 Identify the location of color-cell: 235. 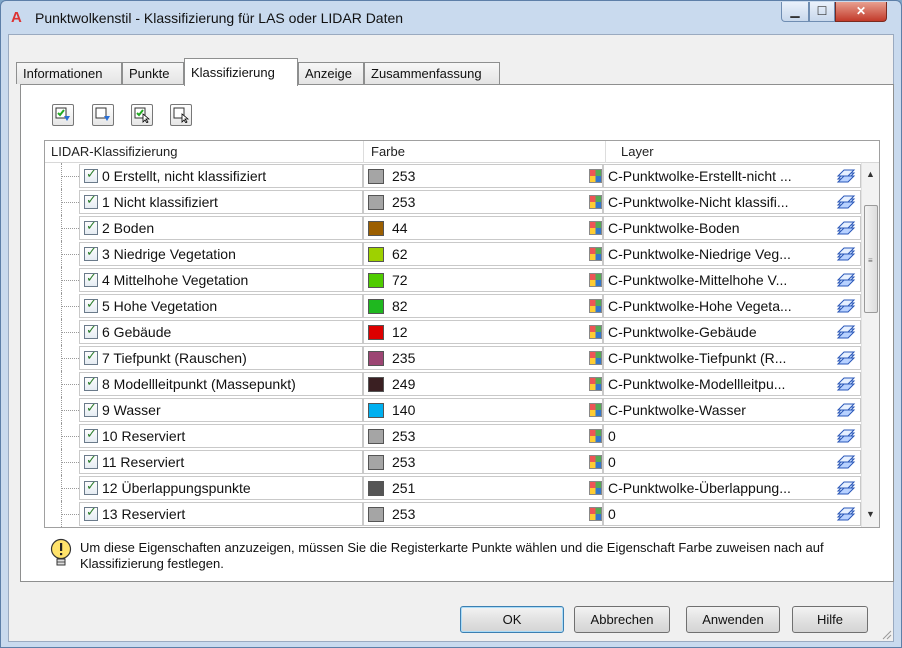
(483, 358).